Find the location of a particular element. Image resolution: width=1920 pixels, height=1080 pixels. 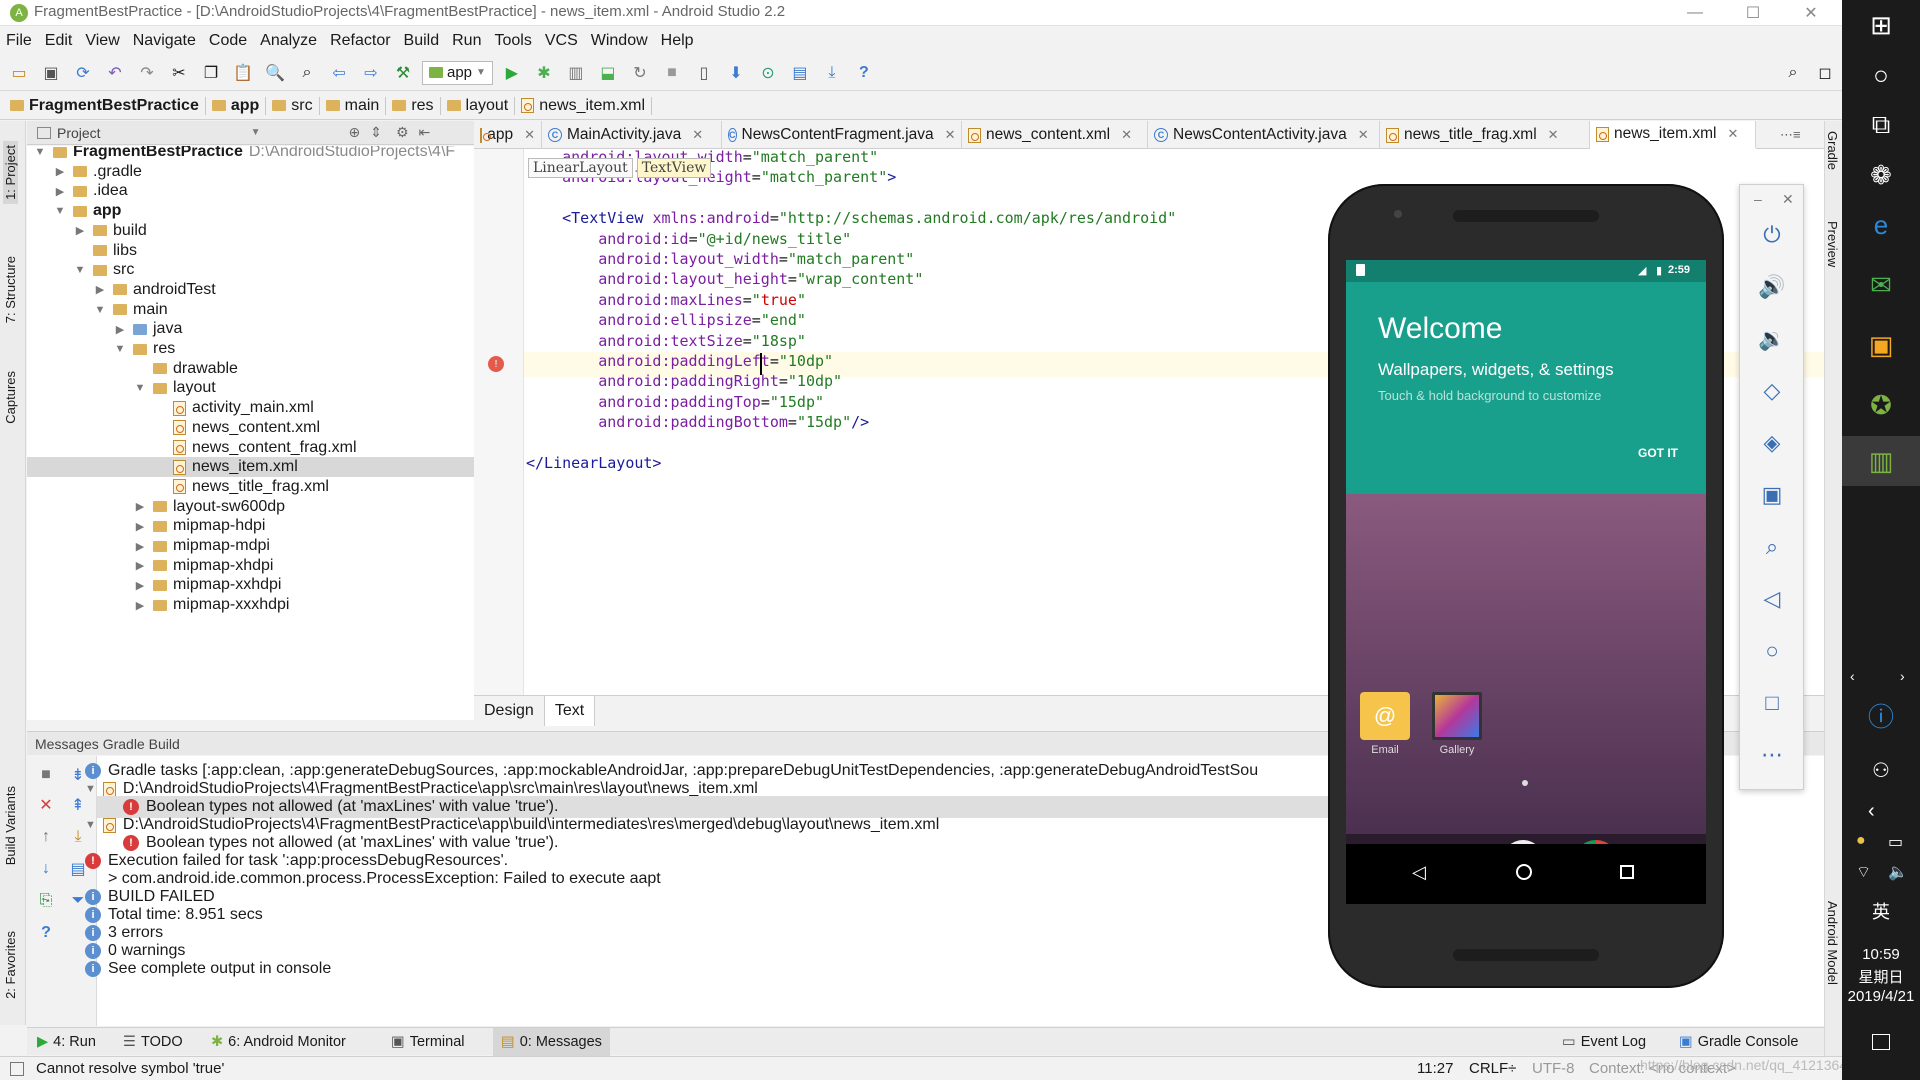

tree-item: news_item.xml is located at coordinates (250, 467).